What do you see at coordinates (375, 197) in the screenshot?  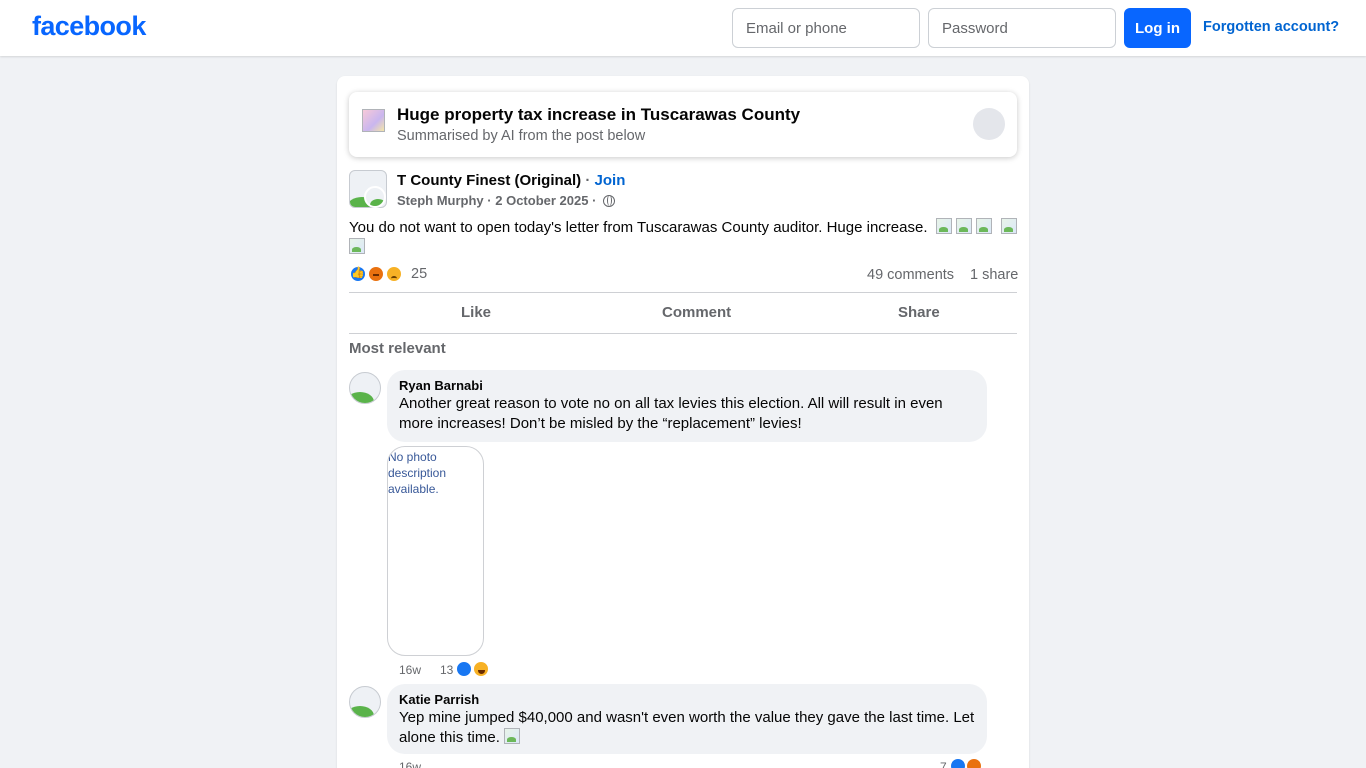 I see `author-avatar` at bounding box center [375, 197].